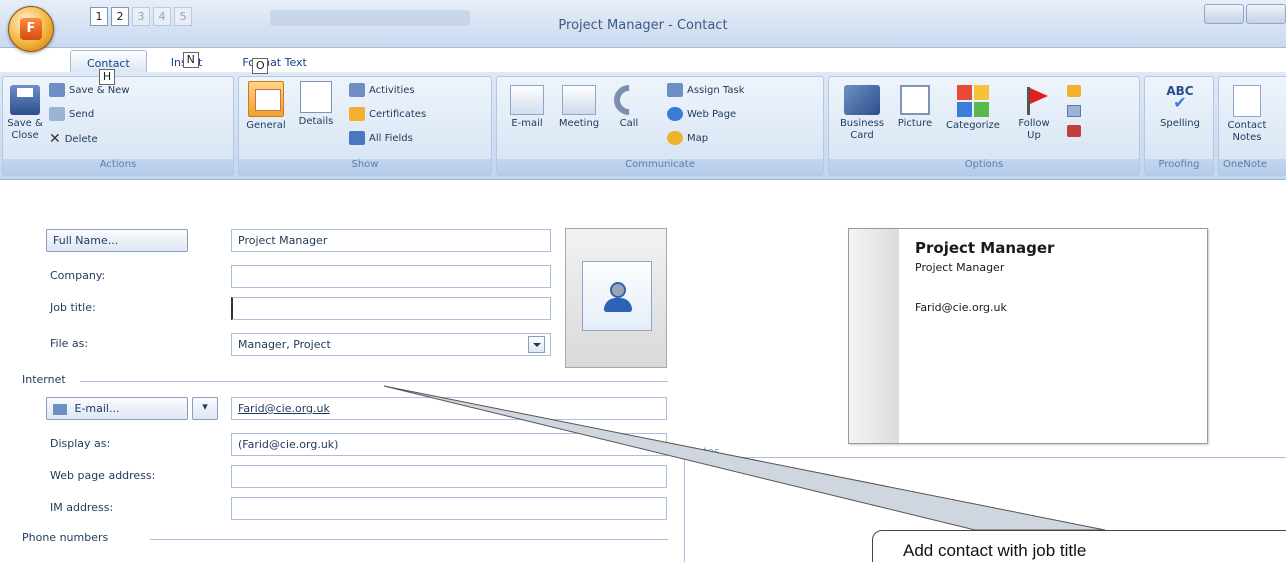 The height and width of the screenshot is (562, 1286). I want to click on company-field, so click(391, 276).